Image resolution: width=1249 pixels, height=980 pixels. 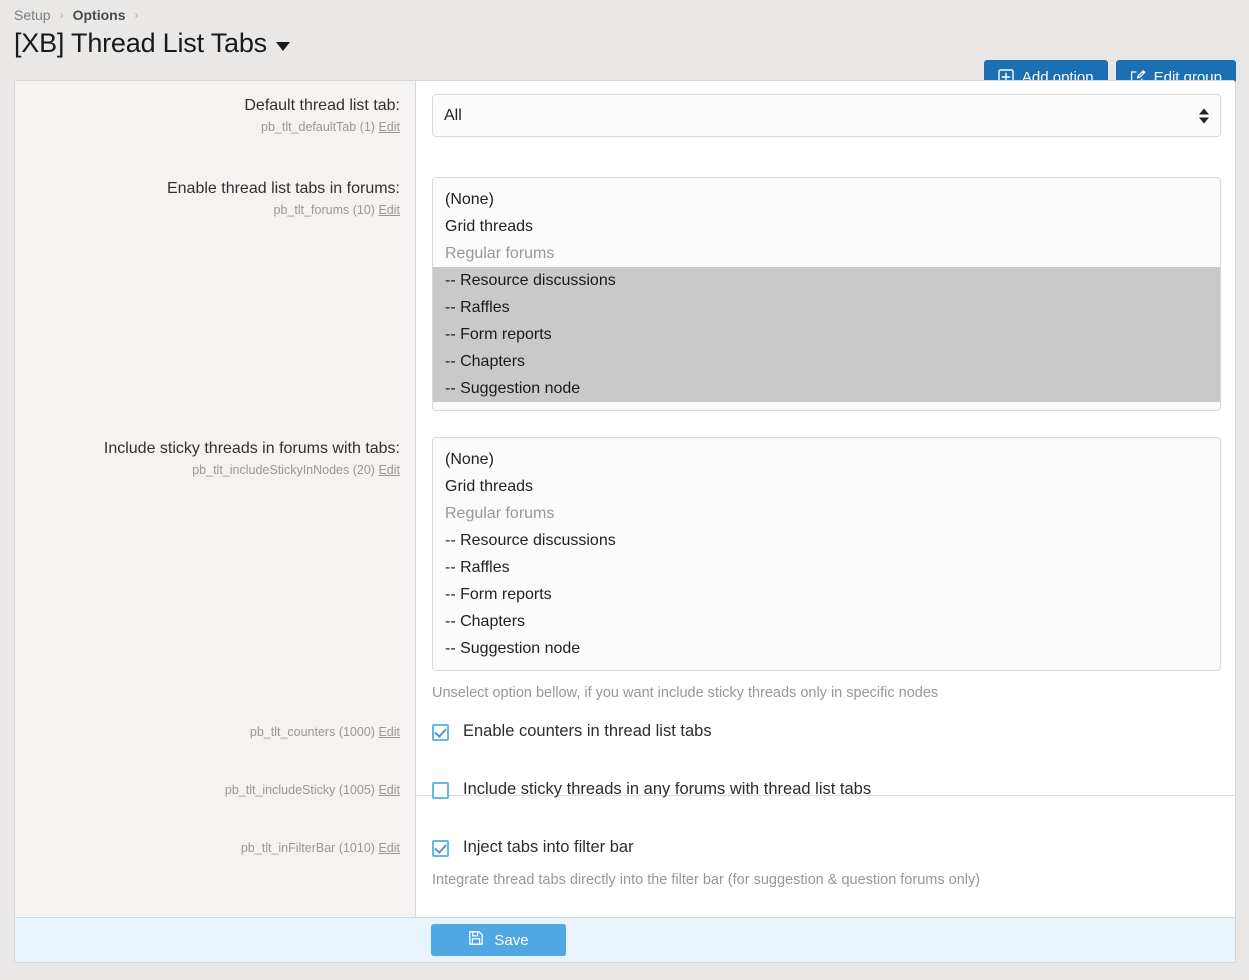 I want to click on breadcrumb: Setup › Options ›, so click(x=80, y=15).